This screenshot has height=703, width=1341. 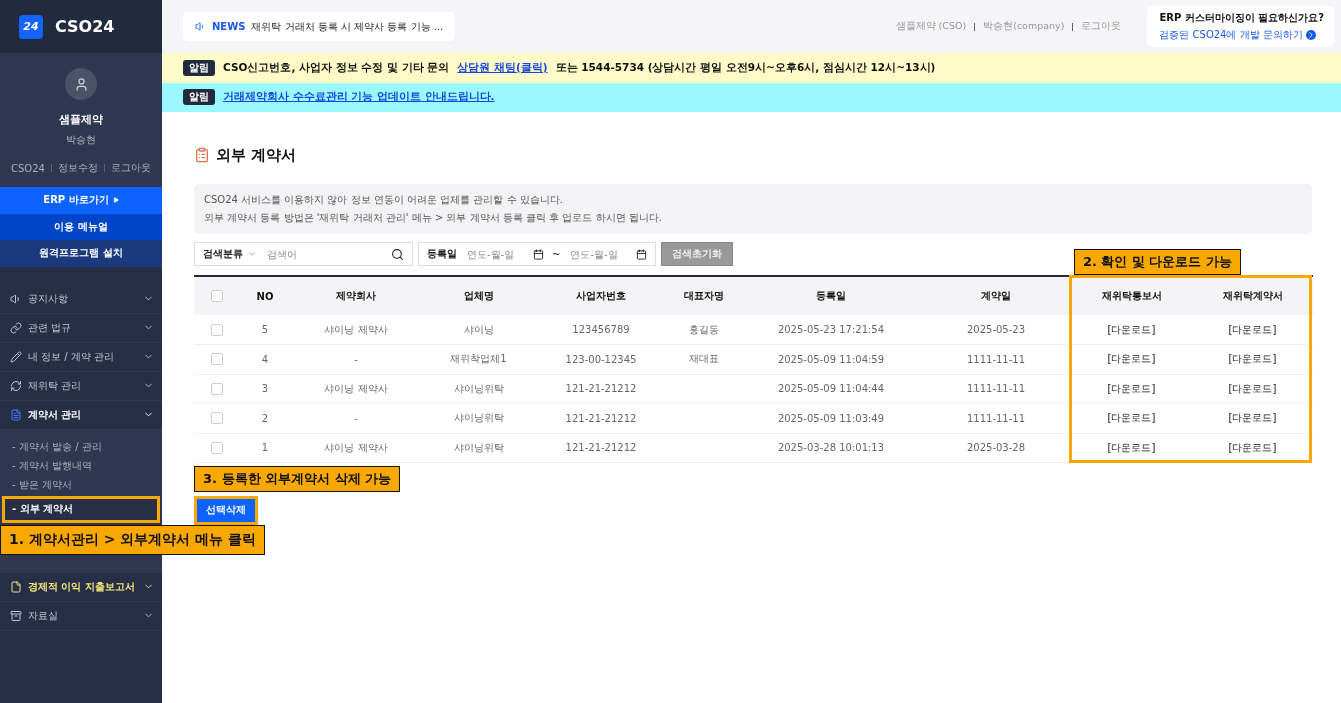 What do you see at coordinates (831, 448) in the screenshot?
I see `table-cell: 2025-03-28 10:01:13` at bounding box center [831, 448].